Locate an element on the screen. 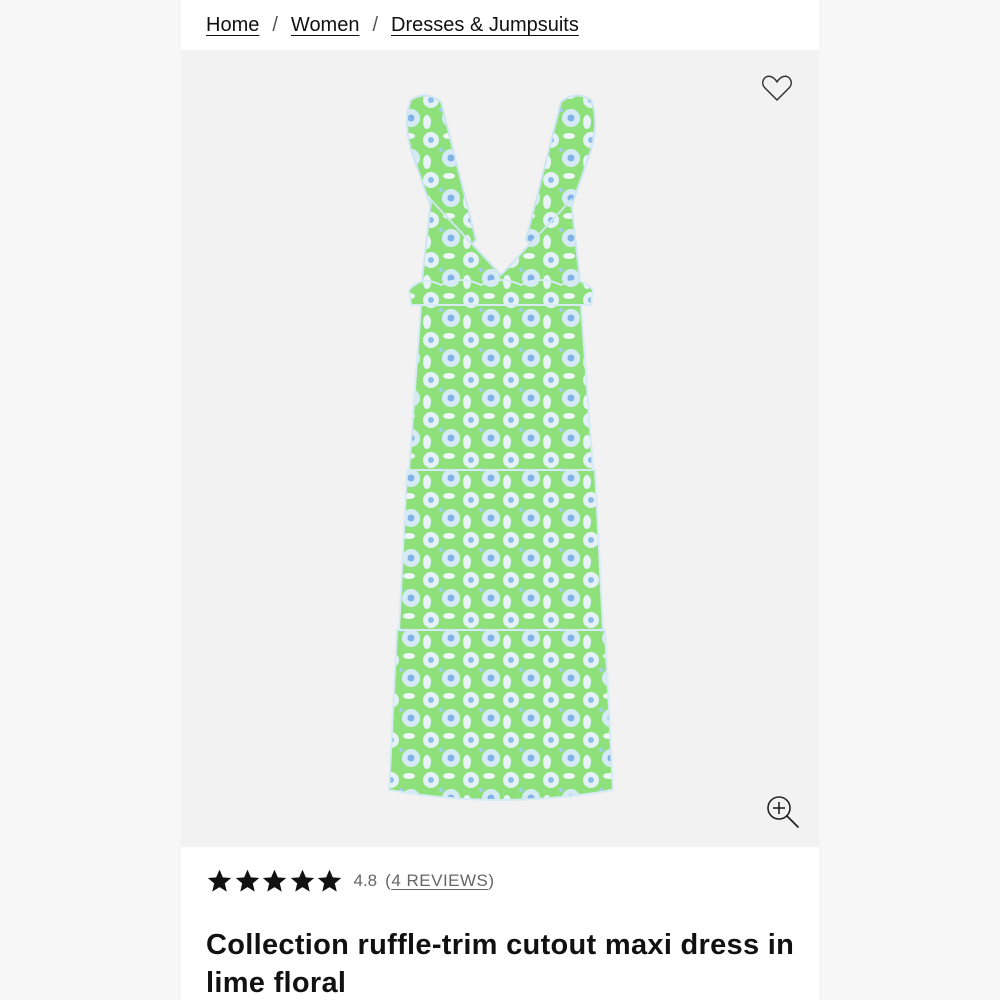 This screenshot has height=1000, width=1000. reviews-link: 4 REVIEWS is located at coordinates (439, 880).